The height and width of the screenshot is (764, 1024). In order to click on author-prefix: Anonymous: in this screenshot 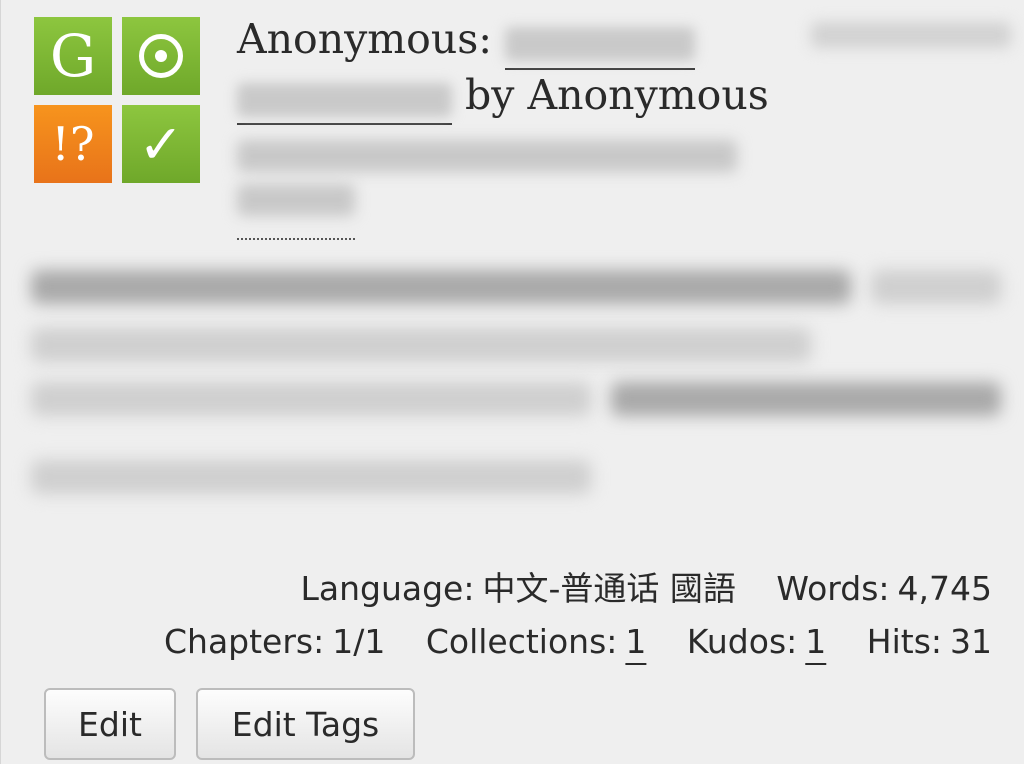, I will do `click(365, 39)`.